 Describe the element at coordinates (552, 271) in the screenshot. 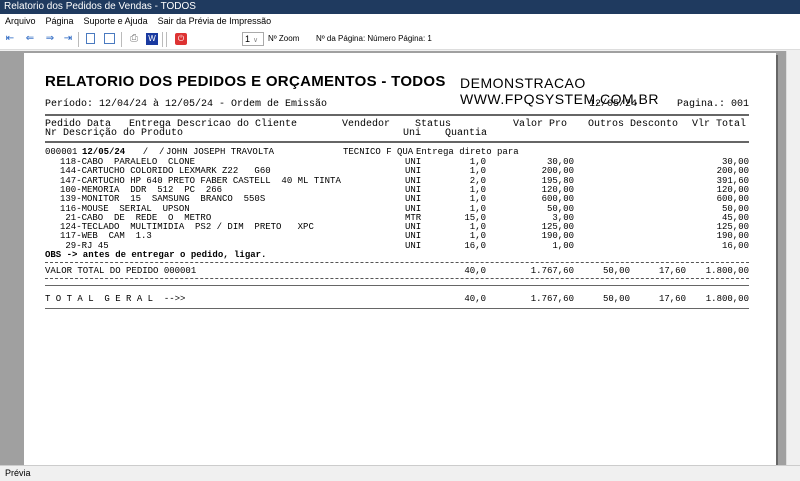

I see `order-total-valor: 1.767,60` at that location.